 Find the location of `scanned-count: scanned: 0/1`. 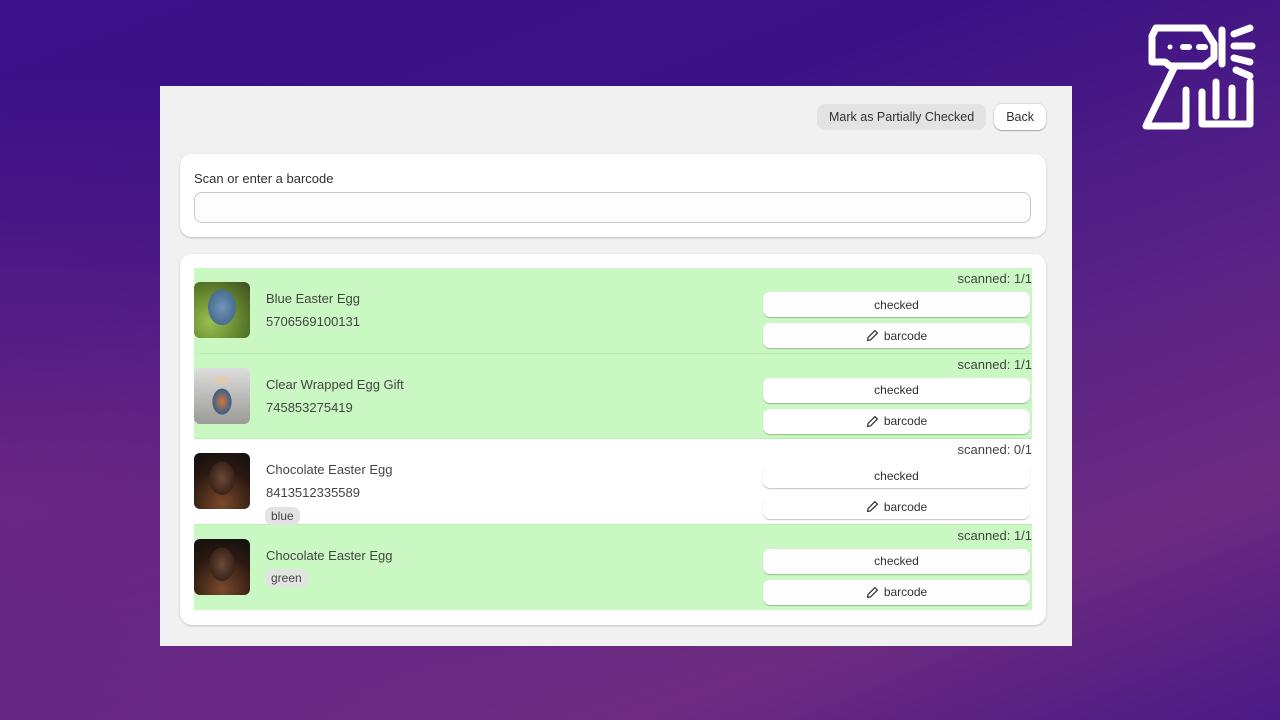

scanned-count: scanned: 0/1 is located at coordinates (994, 449).